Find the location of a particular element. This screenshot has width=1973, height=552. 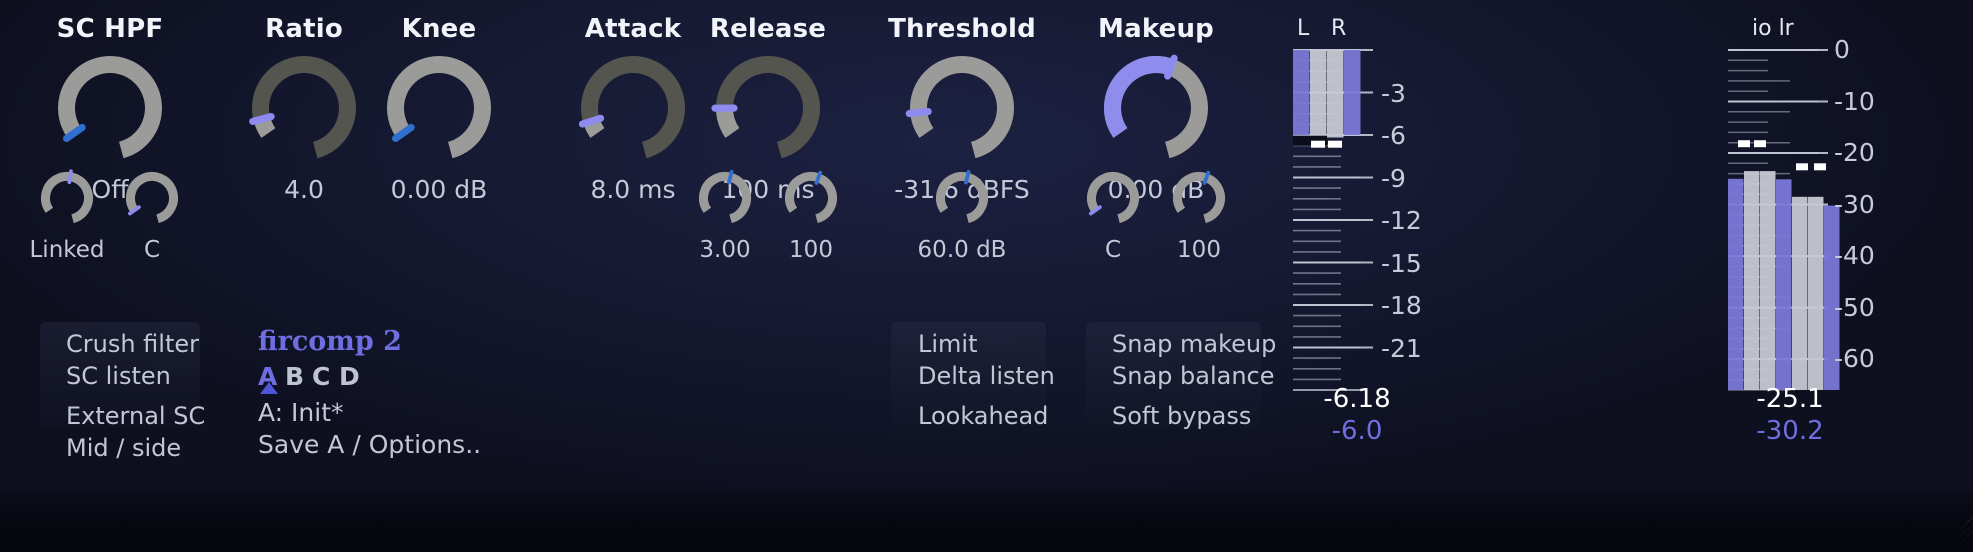

io-readout-white: -25.1 is located at coordinates (1790, 399).